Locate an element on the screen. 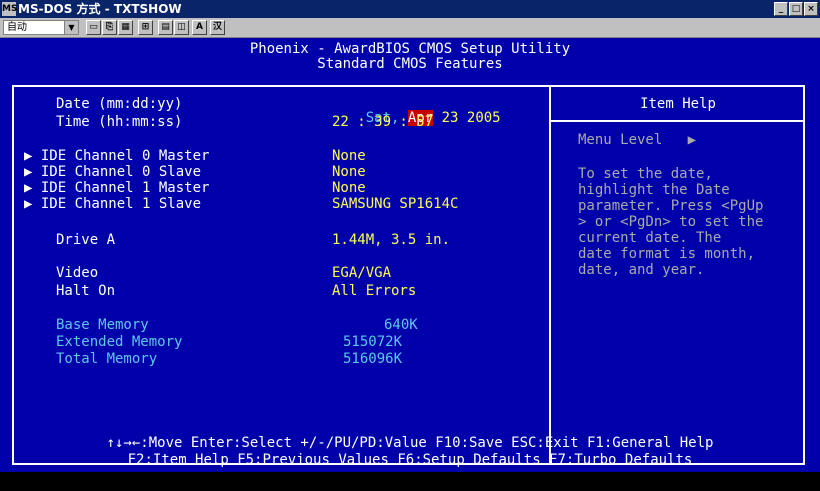 The height and width of the screenshot is (491, 820). date-day-year: 23 2005 is located at coordinates (471, 118).